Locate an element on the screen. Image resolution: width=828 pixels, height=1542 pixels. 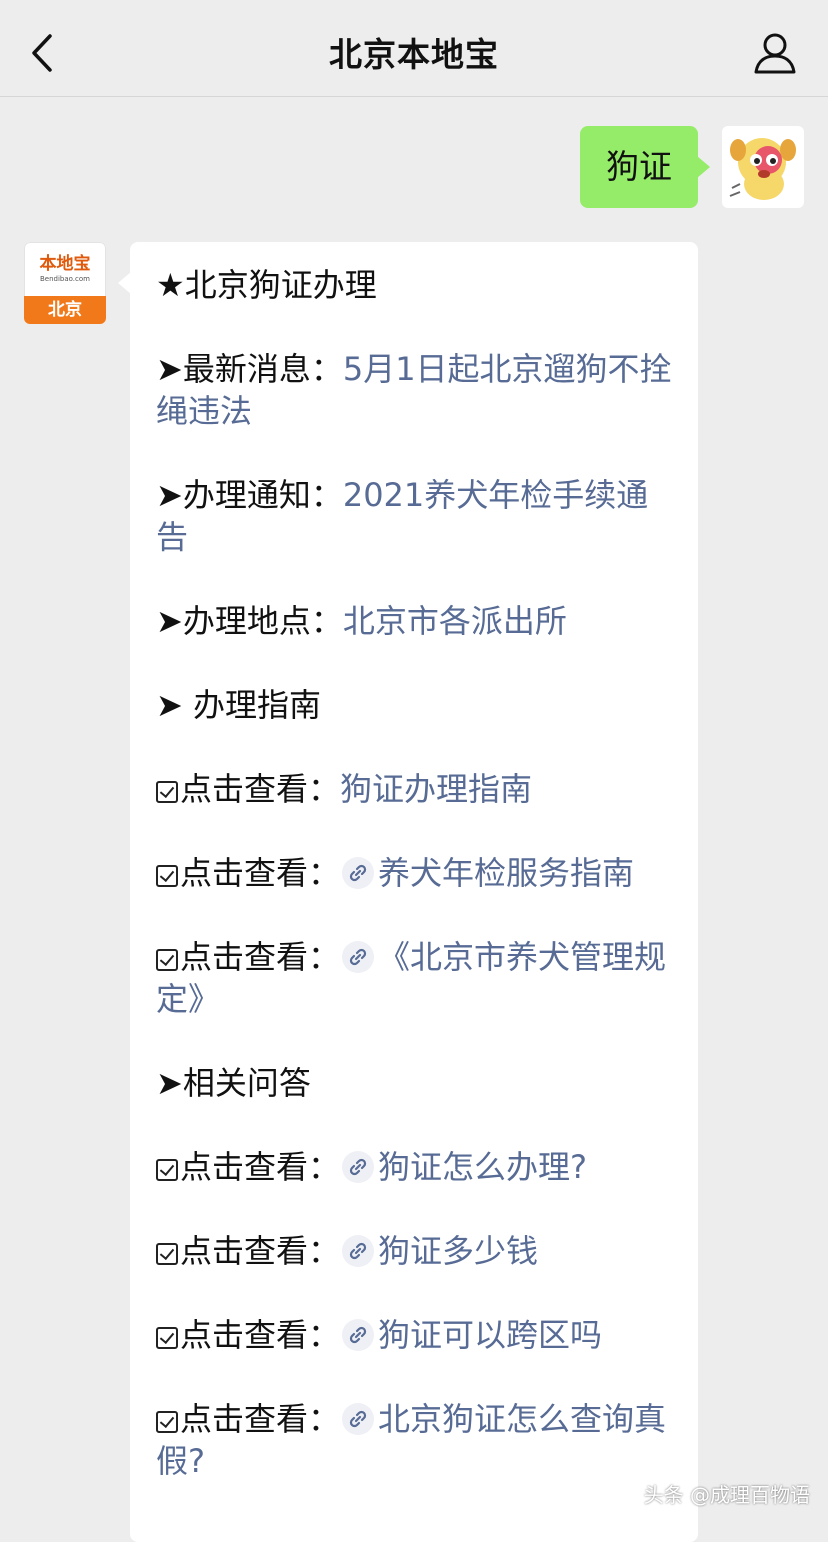
list-item: 点击查看： 北京狗证怎么查询真假? is located at coordinates (414, 1440).